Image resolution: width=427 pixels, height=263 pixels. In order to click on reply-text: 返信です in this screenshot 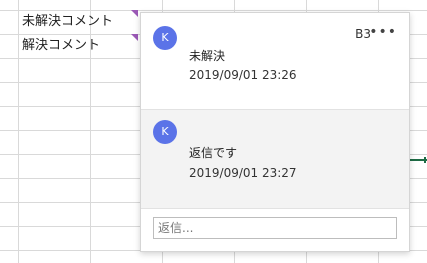, I will do `click(213, 153)`.